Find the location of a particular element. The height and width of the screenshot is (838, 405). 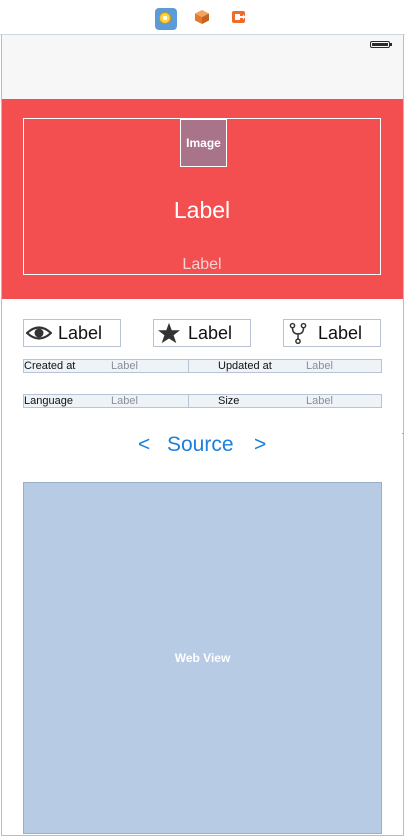

watchers-stat: Label is located at coordinates (72, 333).